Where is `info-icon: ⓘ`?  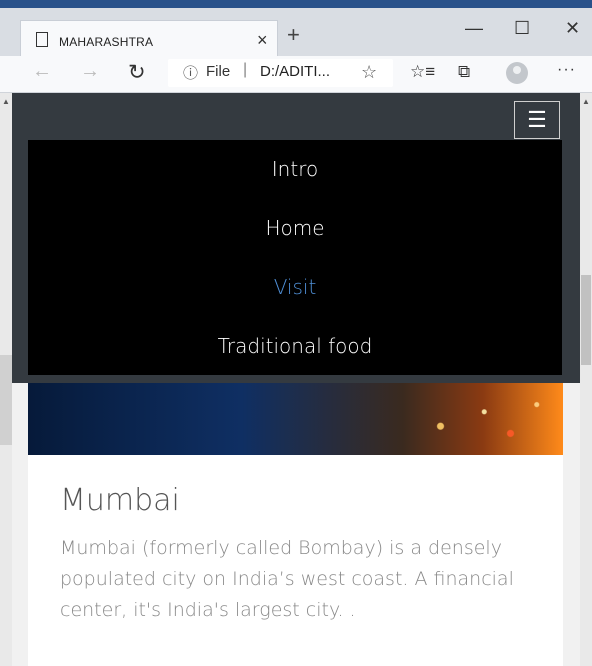 info-icon: ⓘ is located at coordinates (190, 72).